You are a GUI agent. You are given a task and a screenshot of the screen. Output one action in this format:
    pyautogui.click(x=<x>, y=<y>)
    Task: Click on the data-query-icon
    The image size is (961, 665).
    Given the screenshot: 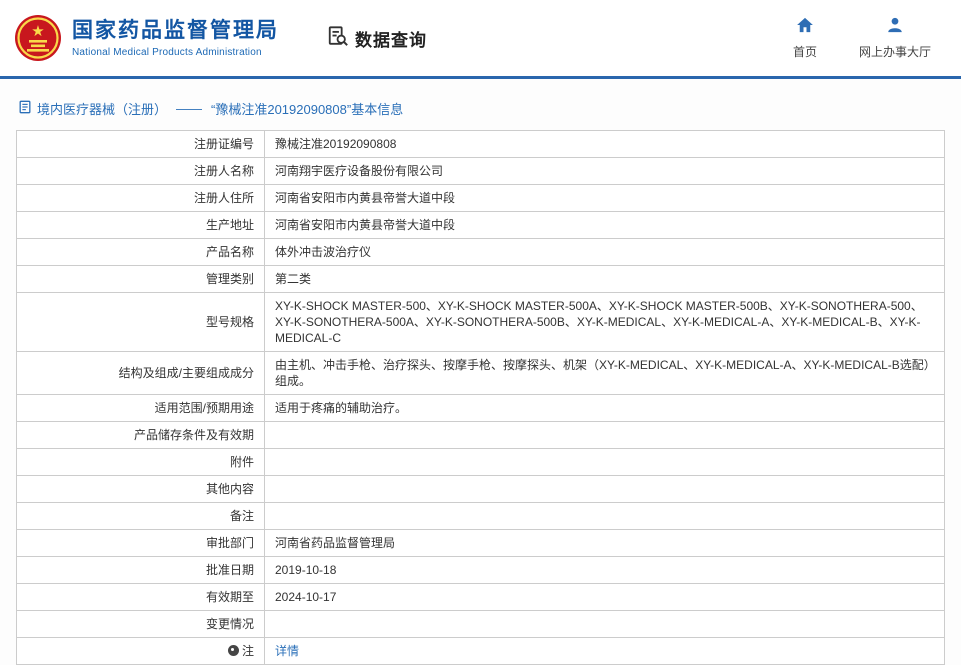 What is the action you would take?
    pyautogui.click(x=338, y=38)
    